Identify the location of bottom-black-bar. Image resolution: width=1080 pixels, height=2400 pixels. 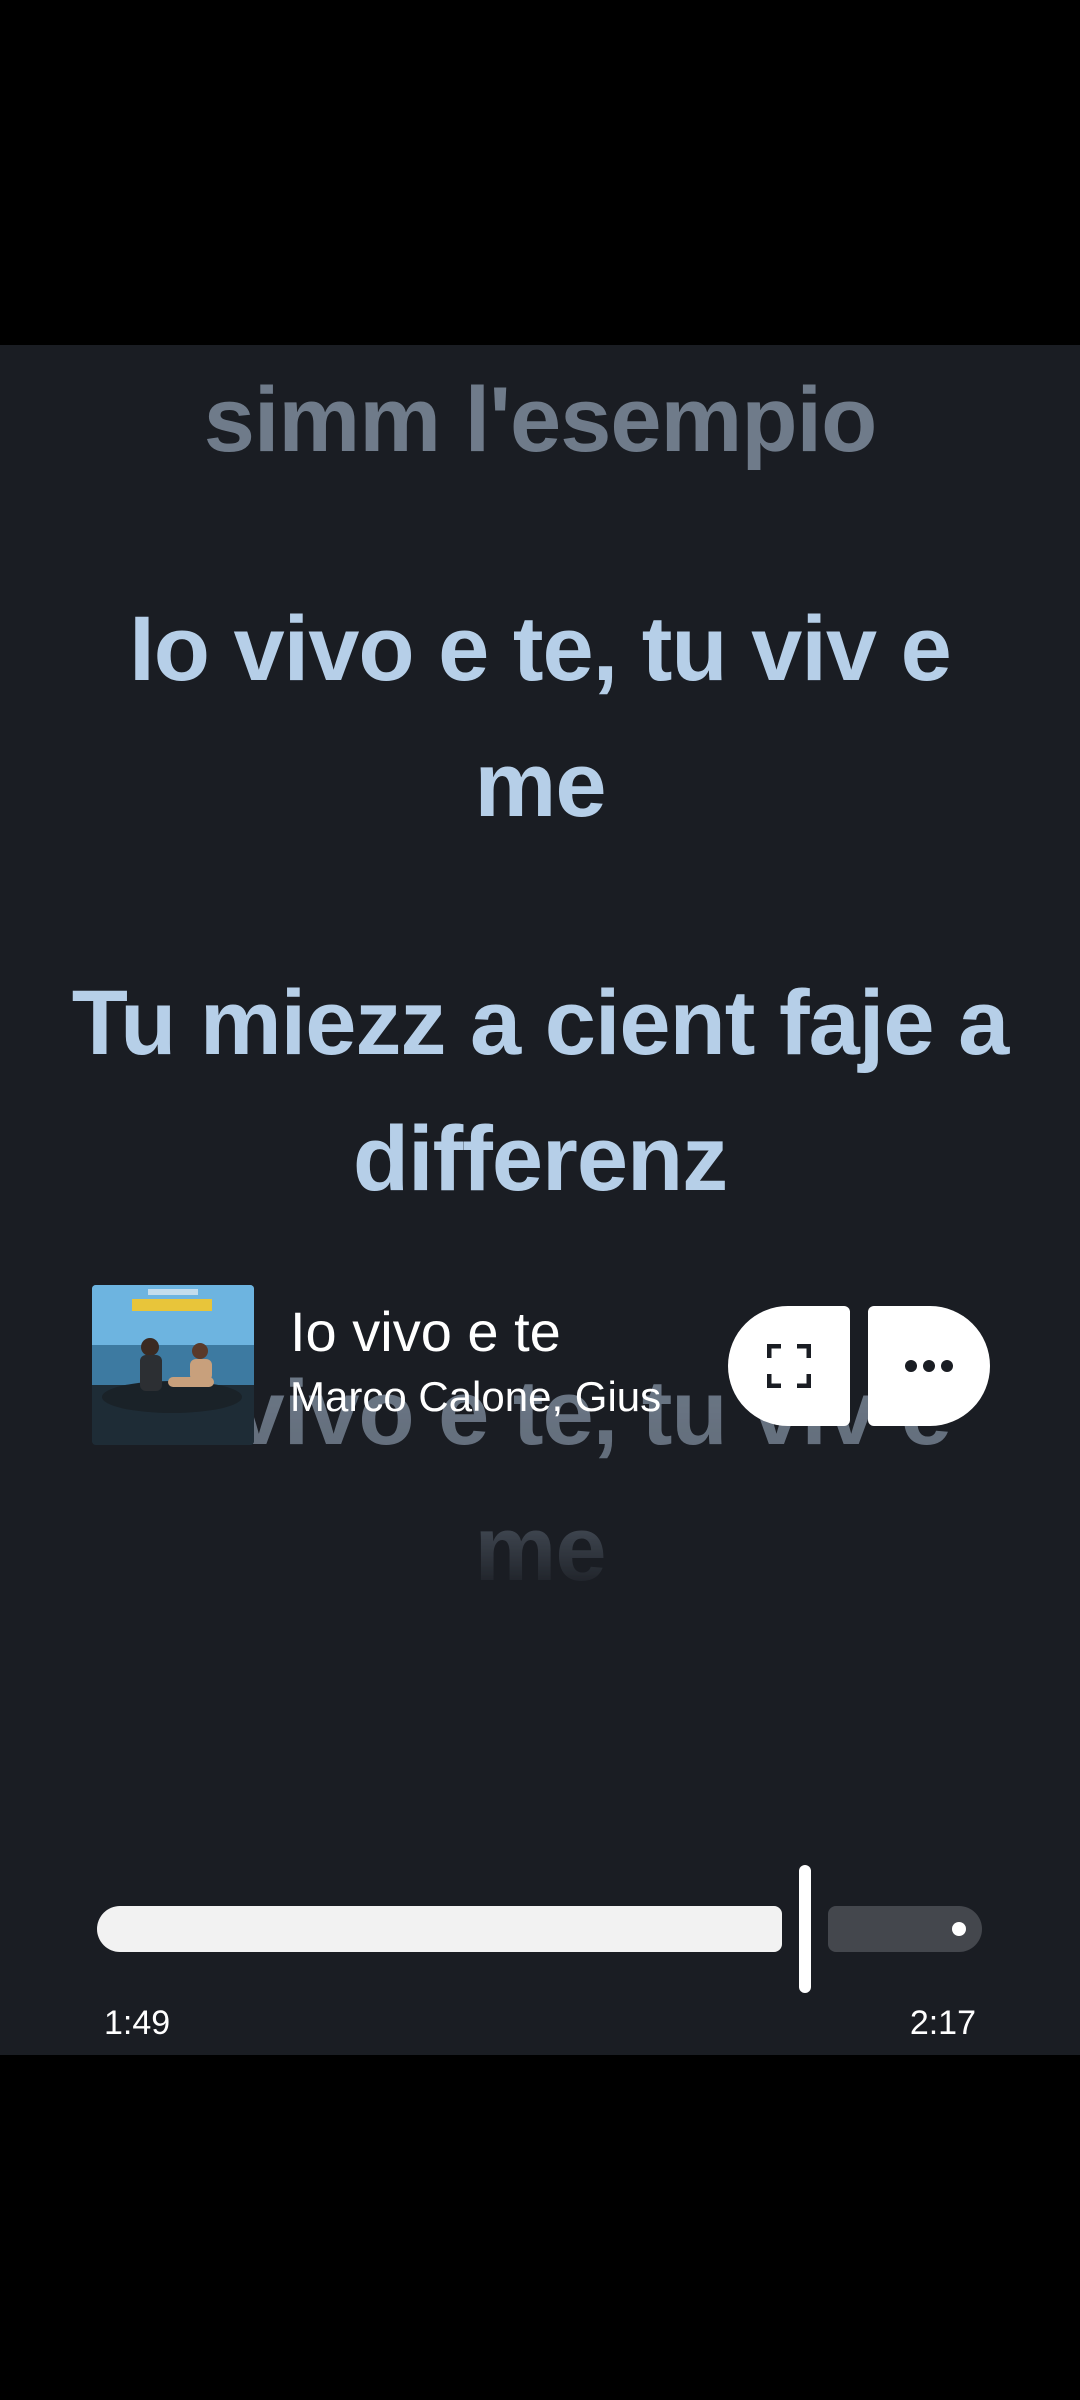
(540, 2227).